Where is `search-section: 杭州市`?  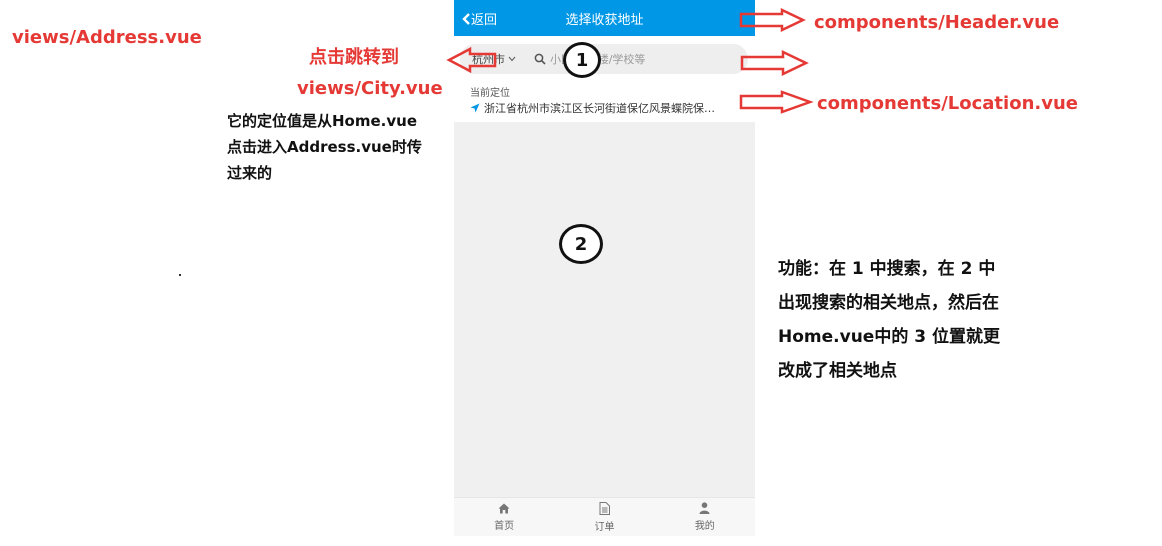 search-section: 杭州市 is located at coordinates (604, 58).